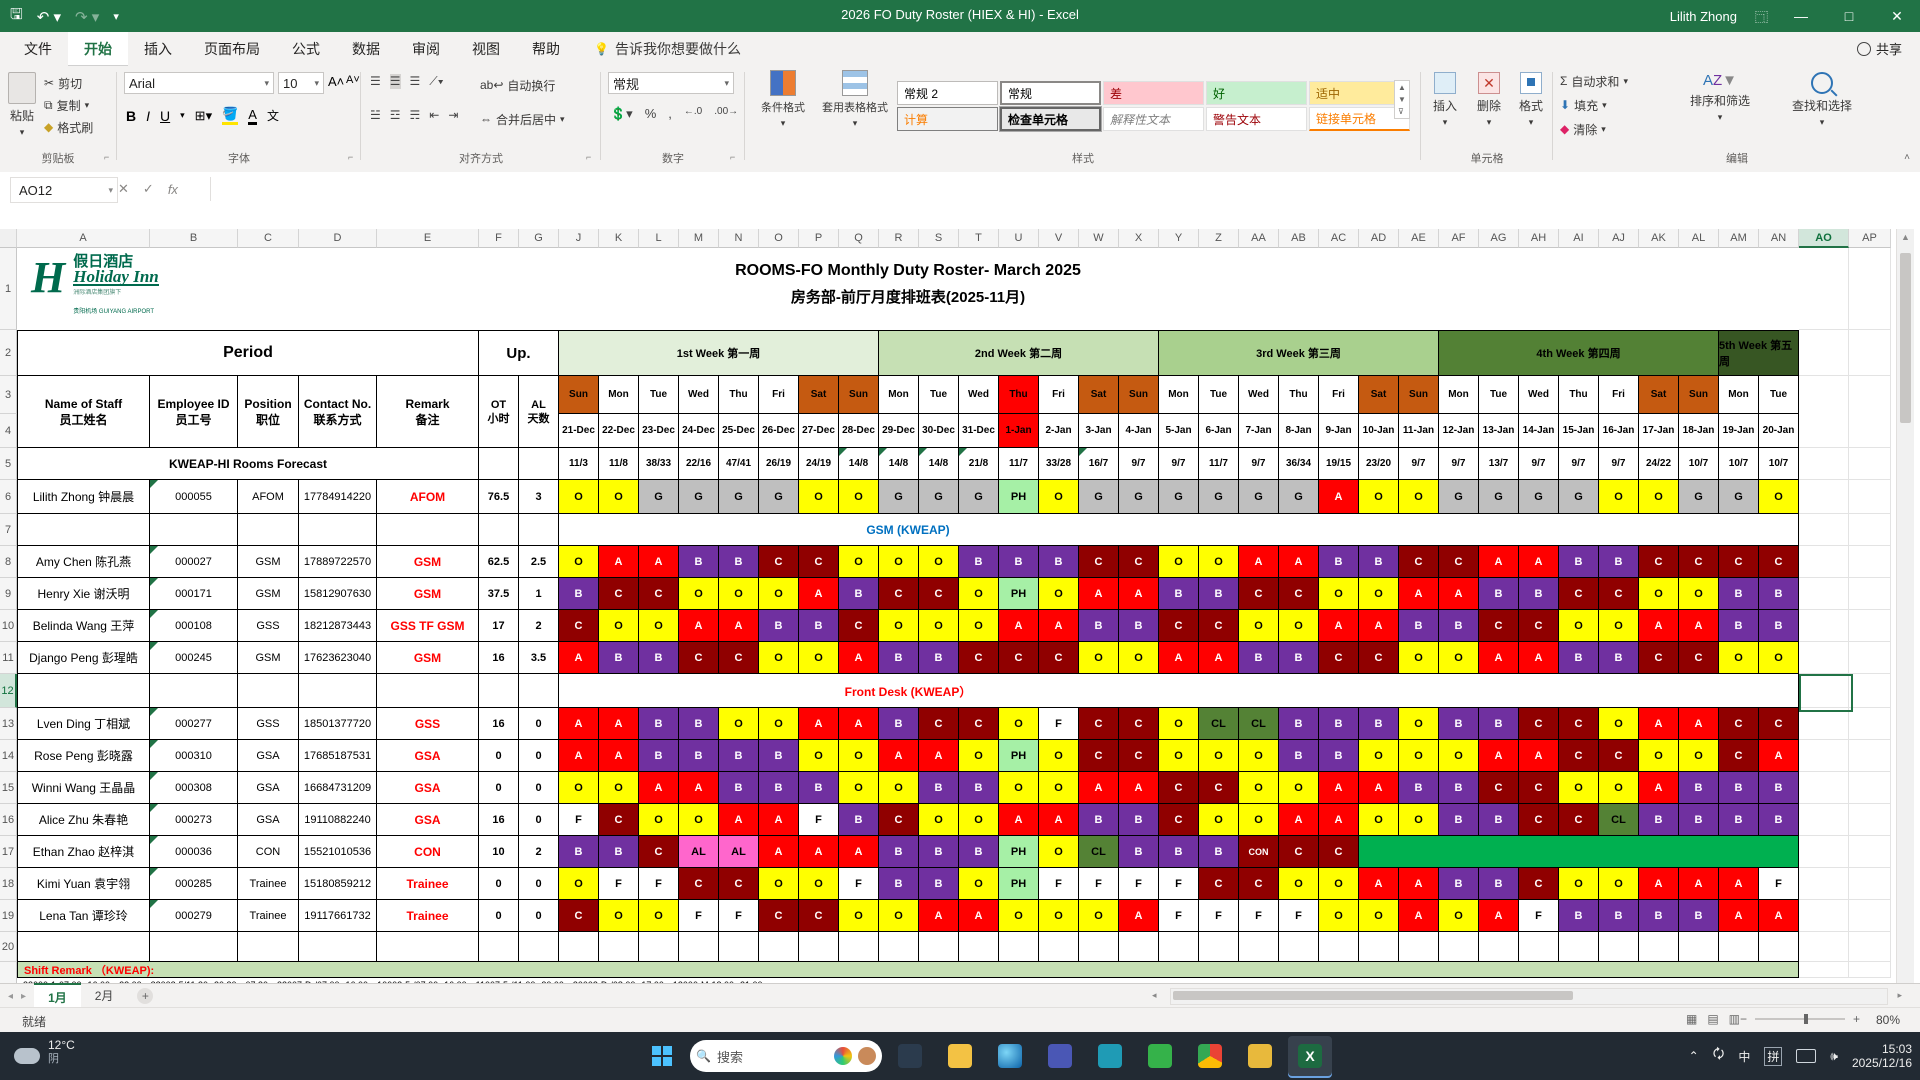 Image resolution: width=1920 pixels, height=1080 pixels. What do you see at coordinates (1259, 724) in the screenshot?
I see `shift-cell: CL` at bounding box center [1259, 724].